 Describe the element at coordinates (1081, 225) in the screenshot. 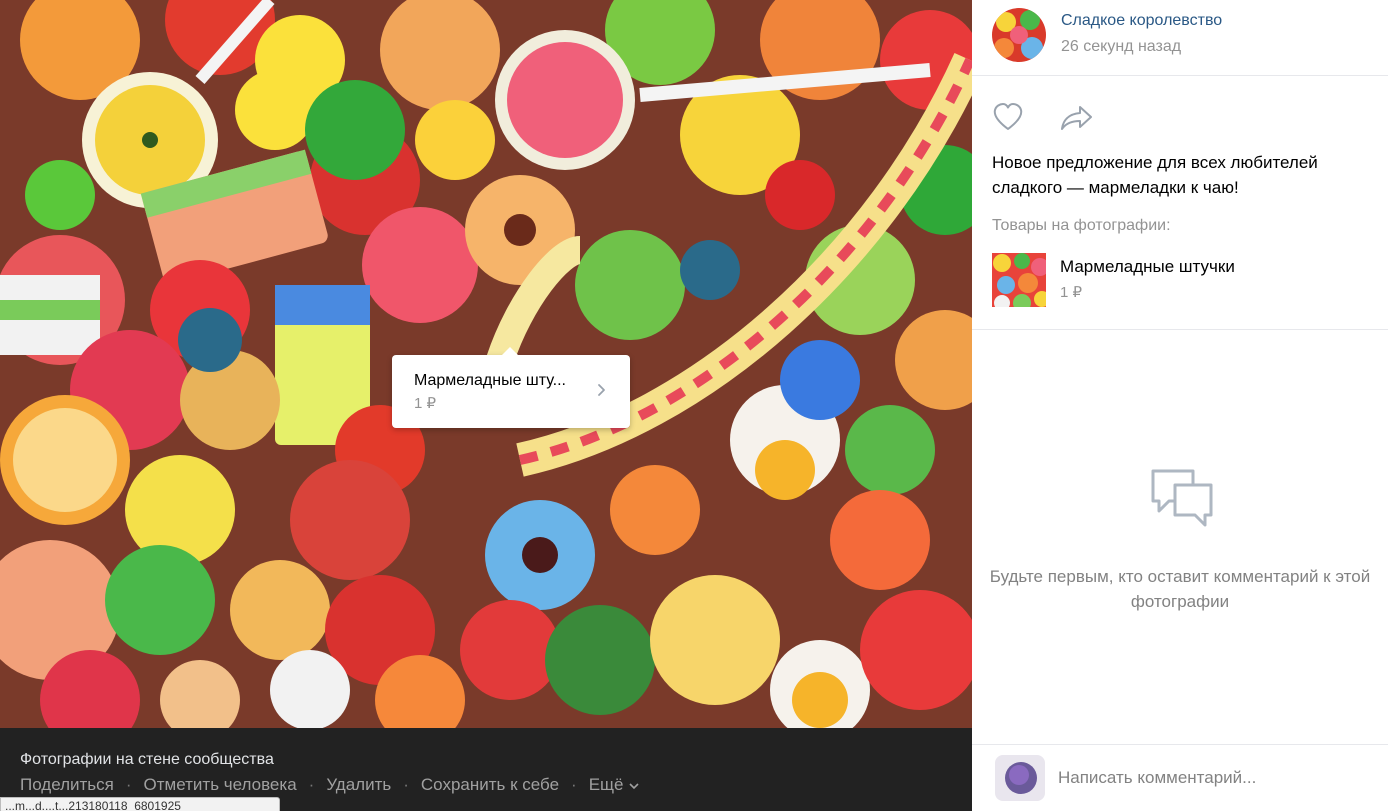

I see `goods-on-photo-label: Товары на фотографии:` at that location.